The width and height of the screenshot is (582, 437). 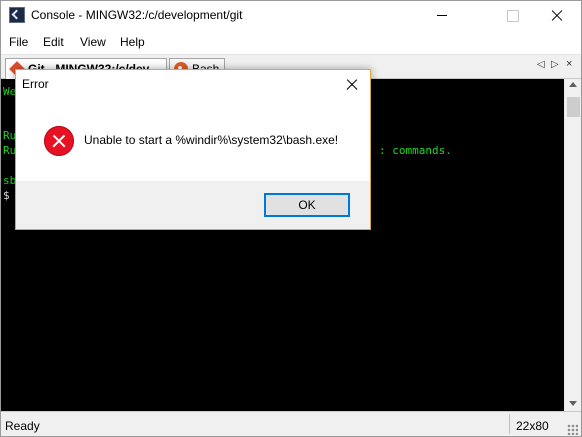 I want to click on scroll-down-icon, so click(x=573, y=403).